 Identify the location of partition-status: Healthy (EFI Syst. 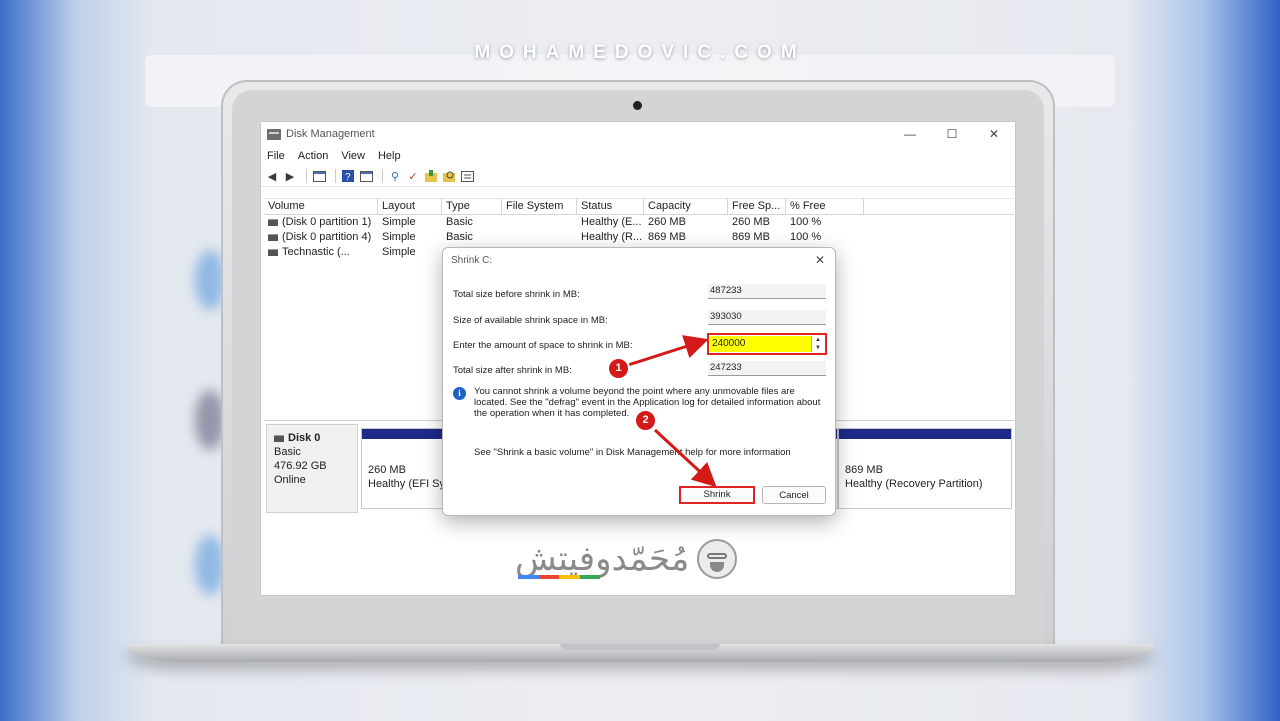
(409, 484).